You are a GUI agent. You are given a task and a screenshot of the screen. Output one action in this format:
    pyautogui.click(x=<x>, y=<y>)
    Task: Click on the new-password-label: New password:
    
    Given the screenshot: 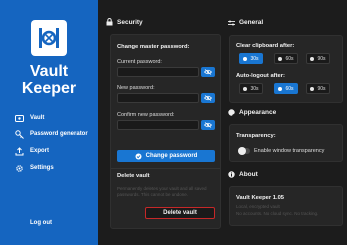 What is the action you would take?
    pyautogui.click(x=136, y=88)
    